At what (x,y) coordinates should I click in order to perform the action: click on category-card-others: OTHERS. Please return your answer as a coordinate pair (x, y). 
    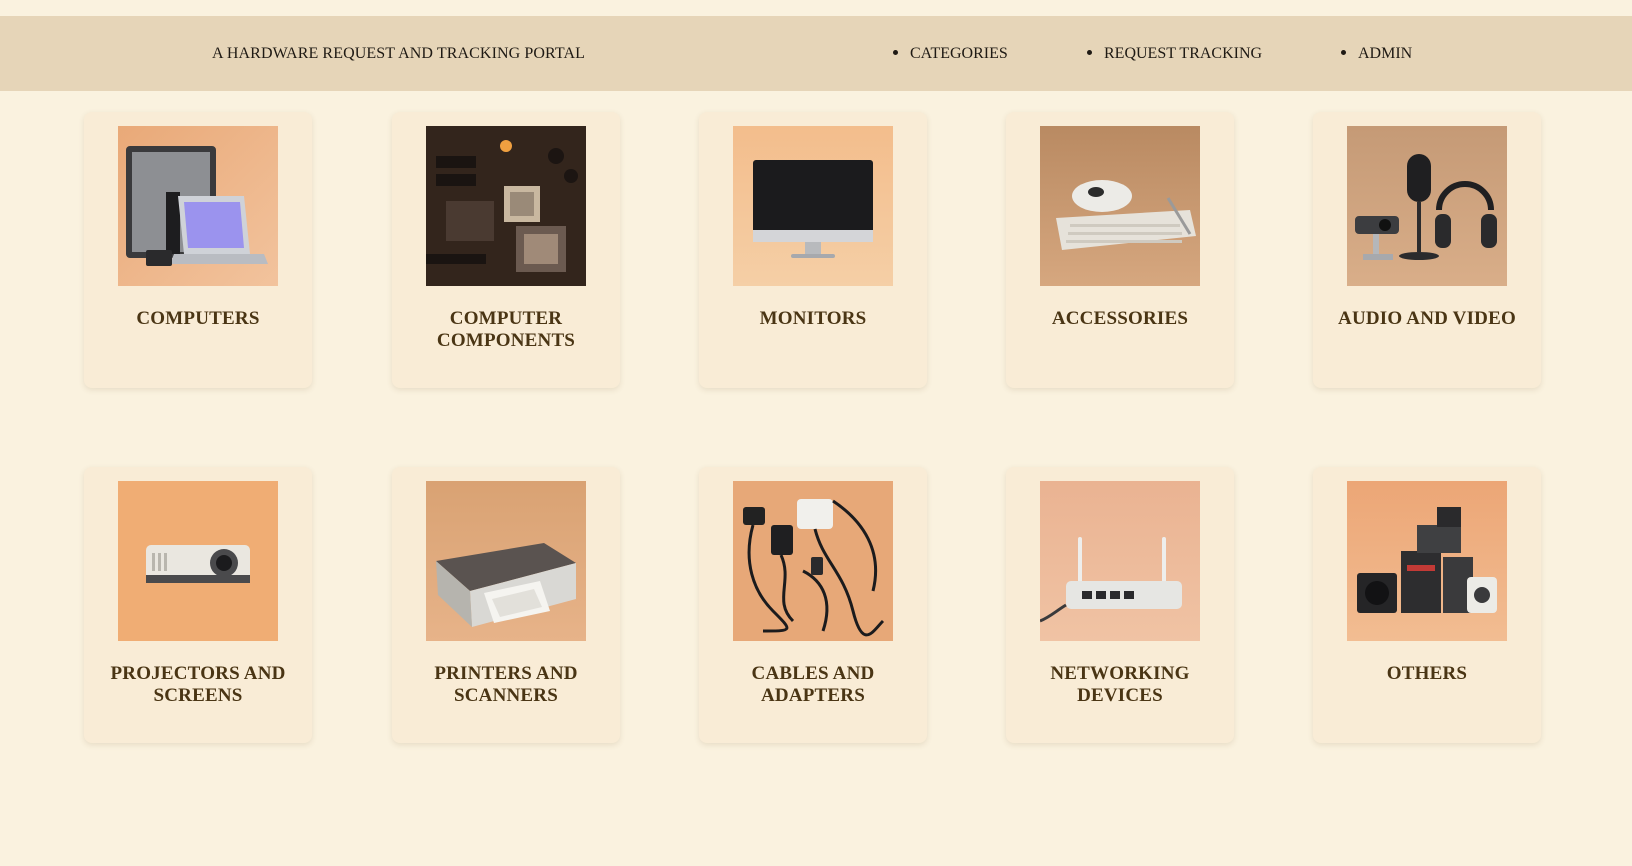
    Looking at the image, I should click on (1427, 605).